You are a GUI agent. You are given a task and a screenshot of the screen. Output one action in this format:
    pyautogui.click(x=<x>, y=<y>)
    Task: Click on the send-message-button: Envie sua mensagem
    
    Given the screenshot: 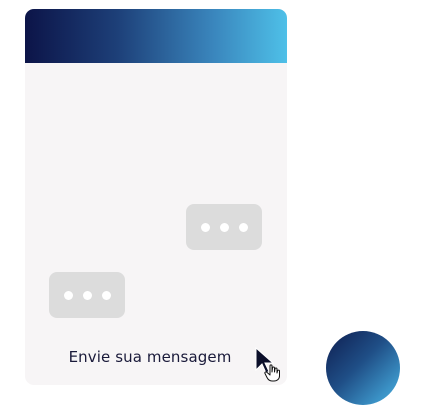 What is the action you would take?
    pyautogui.click(x=150, y=357)
    